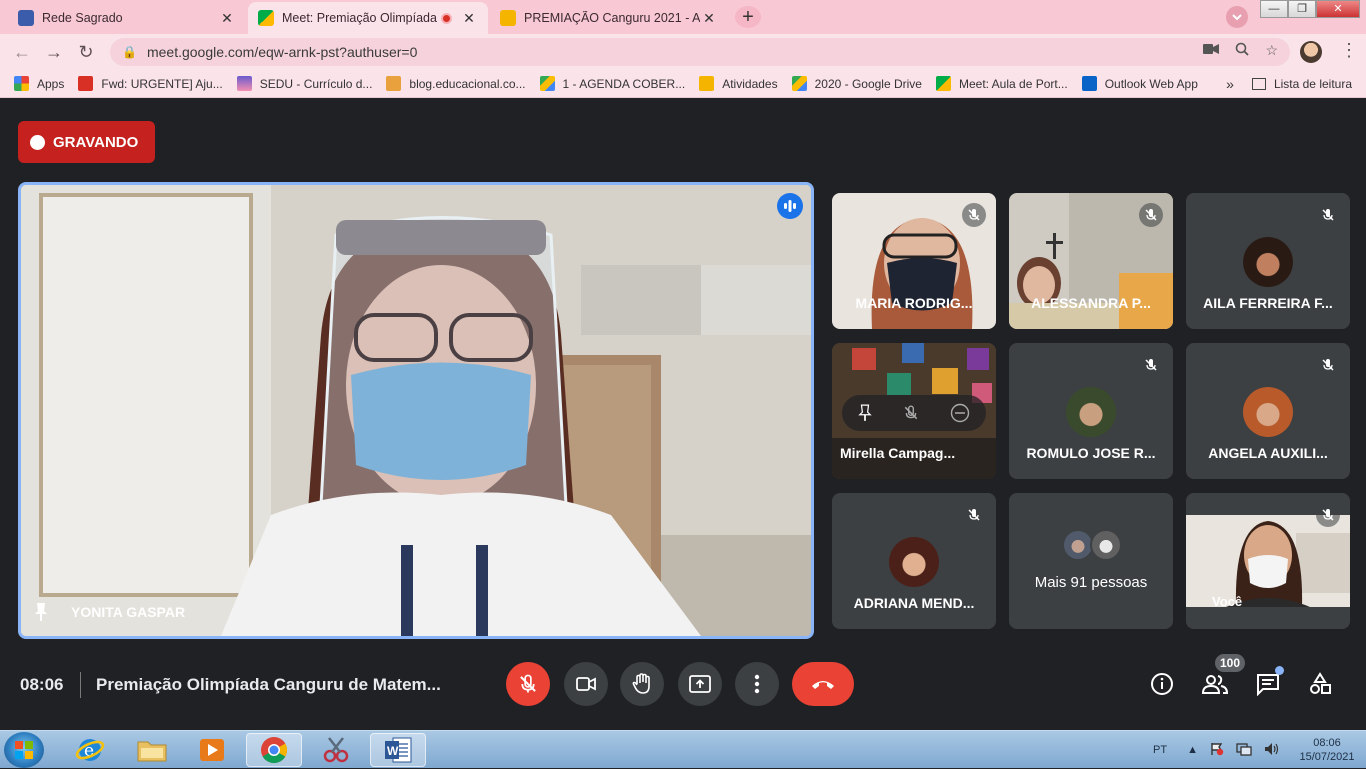 This screenshot has width=1366, height=769. Describe the element at coordinates (823, 684) in the screenshot. I see `leave-call-button` at that location.